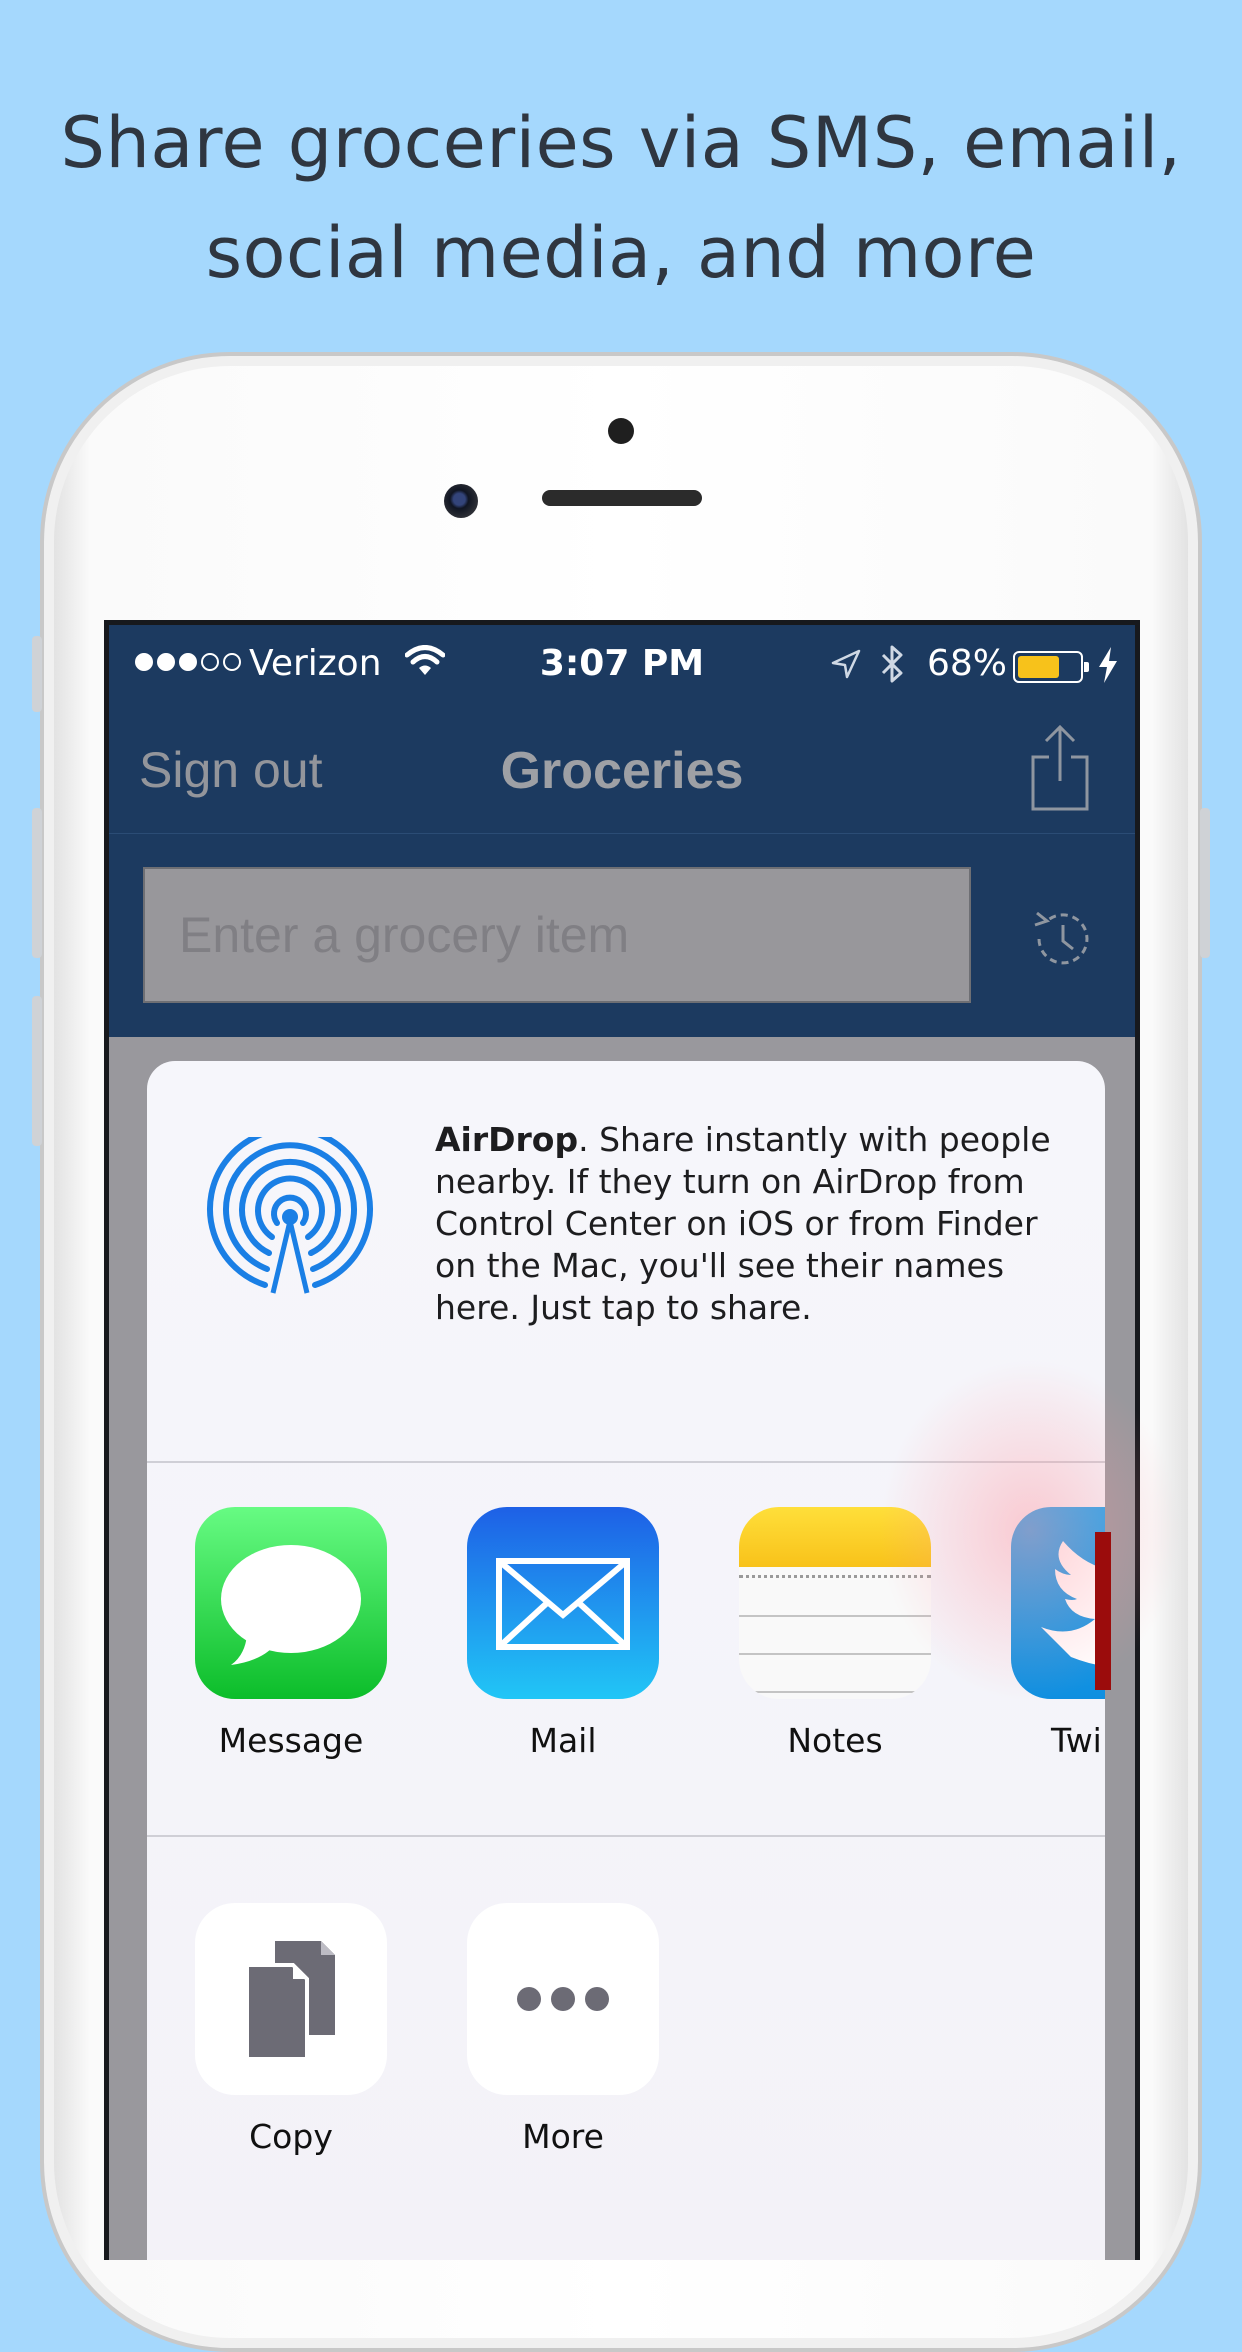 This screenshot has height=2352, width=1242. What do you see at coordinates (507, 1139) in the screenshot?
I see `airdrop-title: AirDrop` at bounding box center [507, 1139].